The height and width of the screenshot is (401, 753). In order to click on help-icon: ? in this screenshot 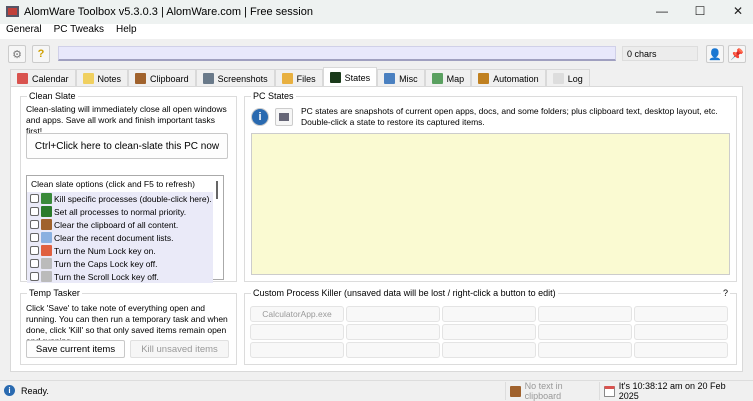, I will do `click(41, 54)`.